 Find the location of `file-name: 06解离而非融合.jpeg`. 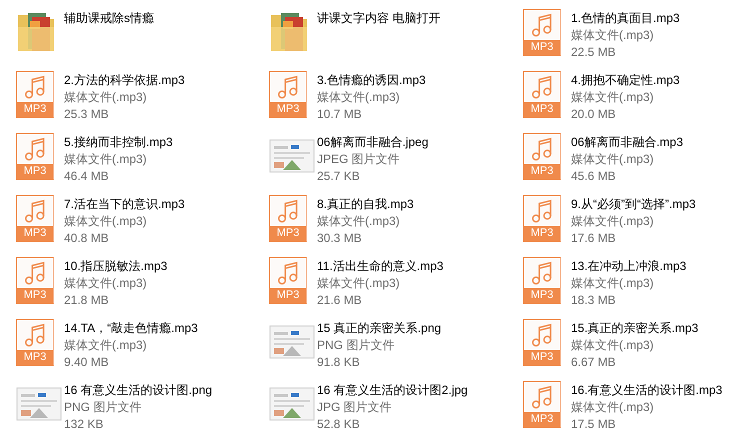

file-name: 06解离而非融合.jpeg is located at coordinates (372, 142).